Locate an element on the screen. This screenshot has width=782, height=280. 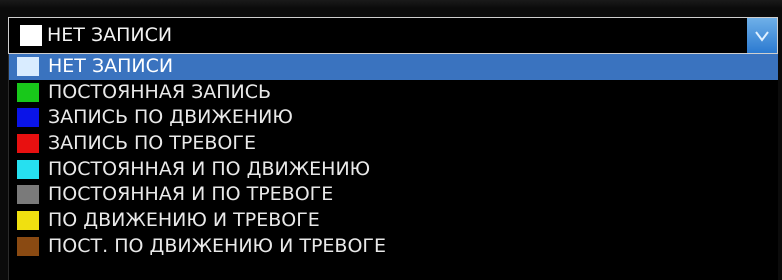
option-motion-recording: ЗАПИСЬ ПО ДВИЖЕНИЮ is located at coordinates (393, 118).